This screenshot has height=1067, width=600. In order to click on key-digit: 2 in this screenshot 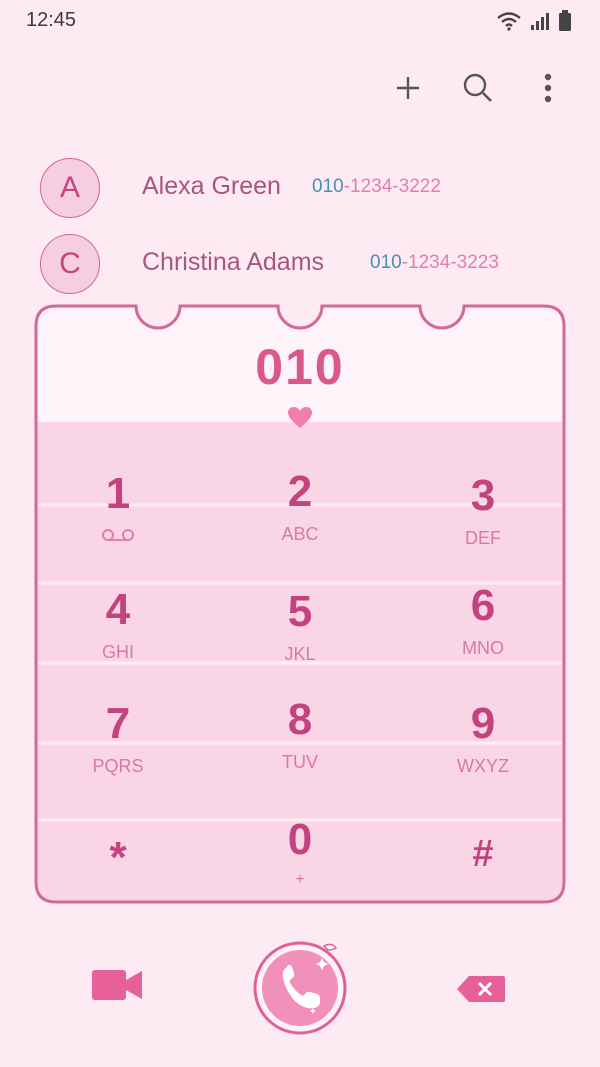, I will do `click(300, 491)`.